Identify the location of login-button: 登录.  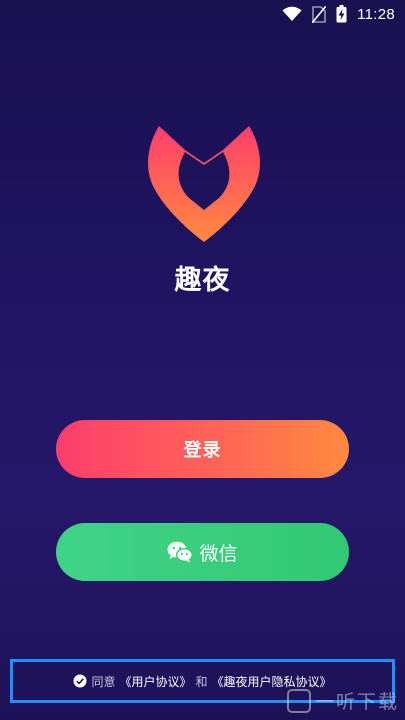
(202, 449).